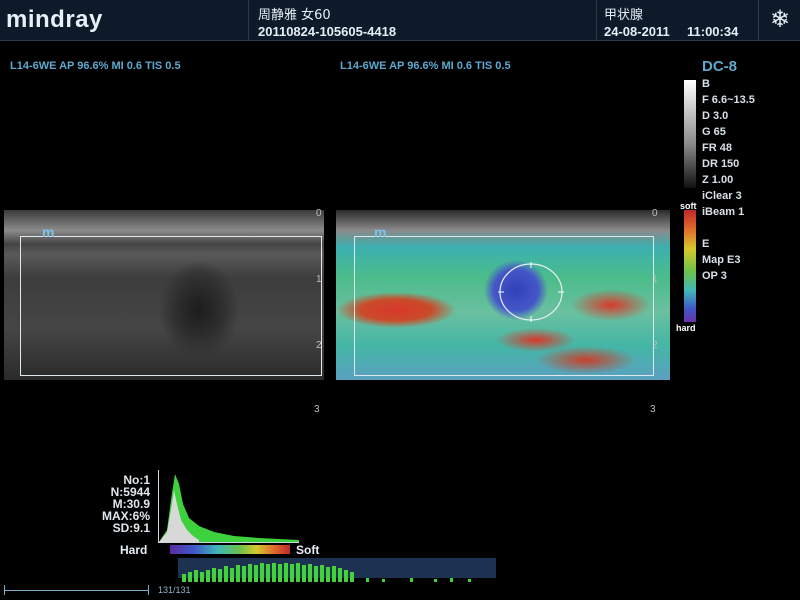 The width and height of the screenshot is (800, 600). Describe the element at coordinates (54, 19) in the screenshot. I see `brand-logo: mindray` at that location.